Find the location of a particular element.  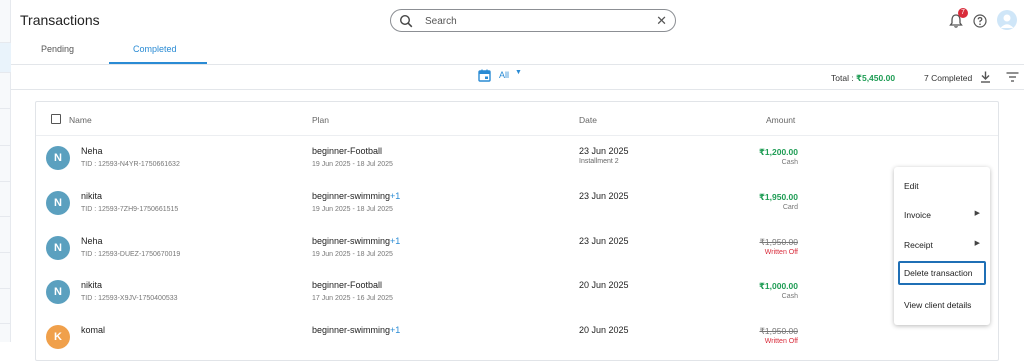

sidebar-selected-item is located at coordinates (5, 57).